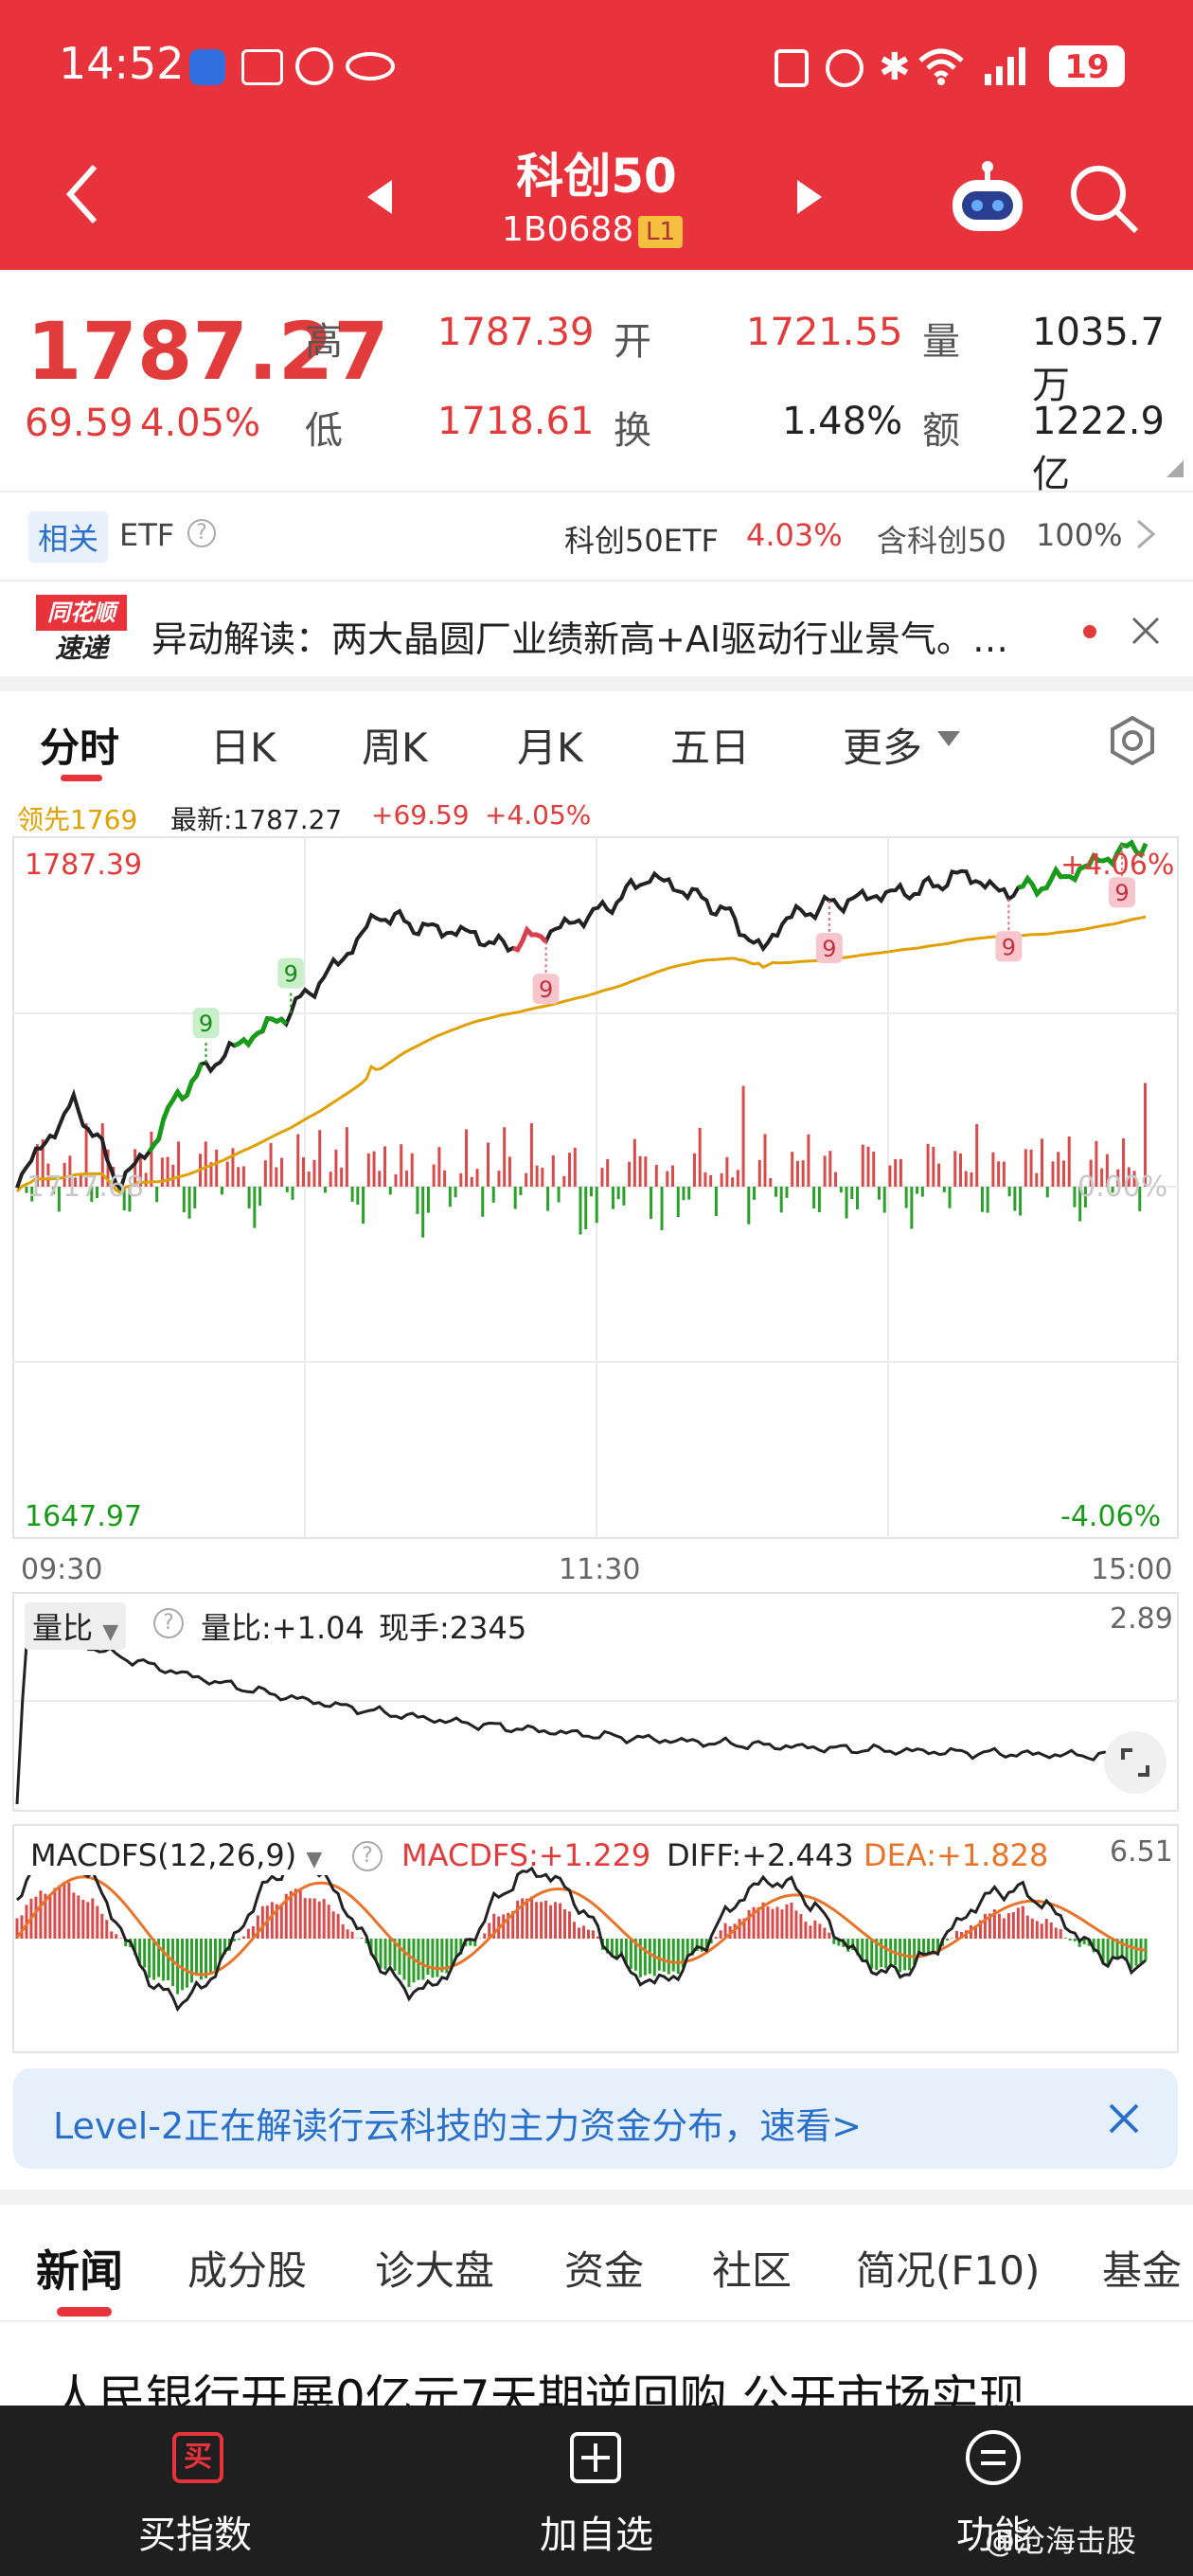  What do you see at coordinates (324, 342) in the screenshot?
I see `high-label: 高` at bounding box center [324, 342].